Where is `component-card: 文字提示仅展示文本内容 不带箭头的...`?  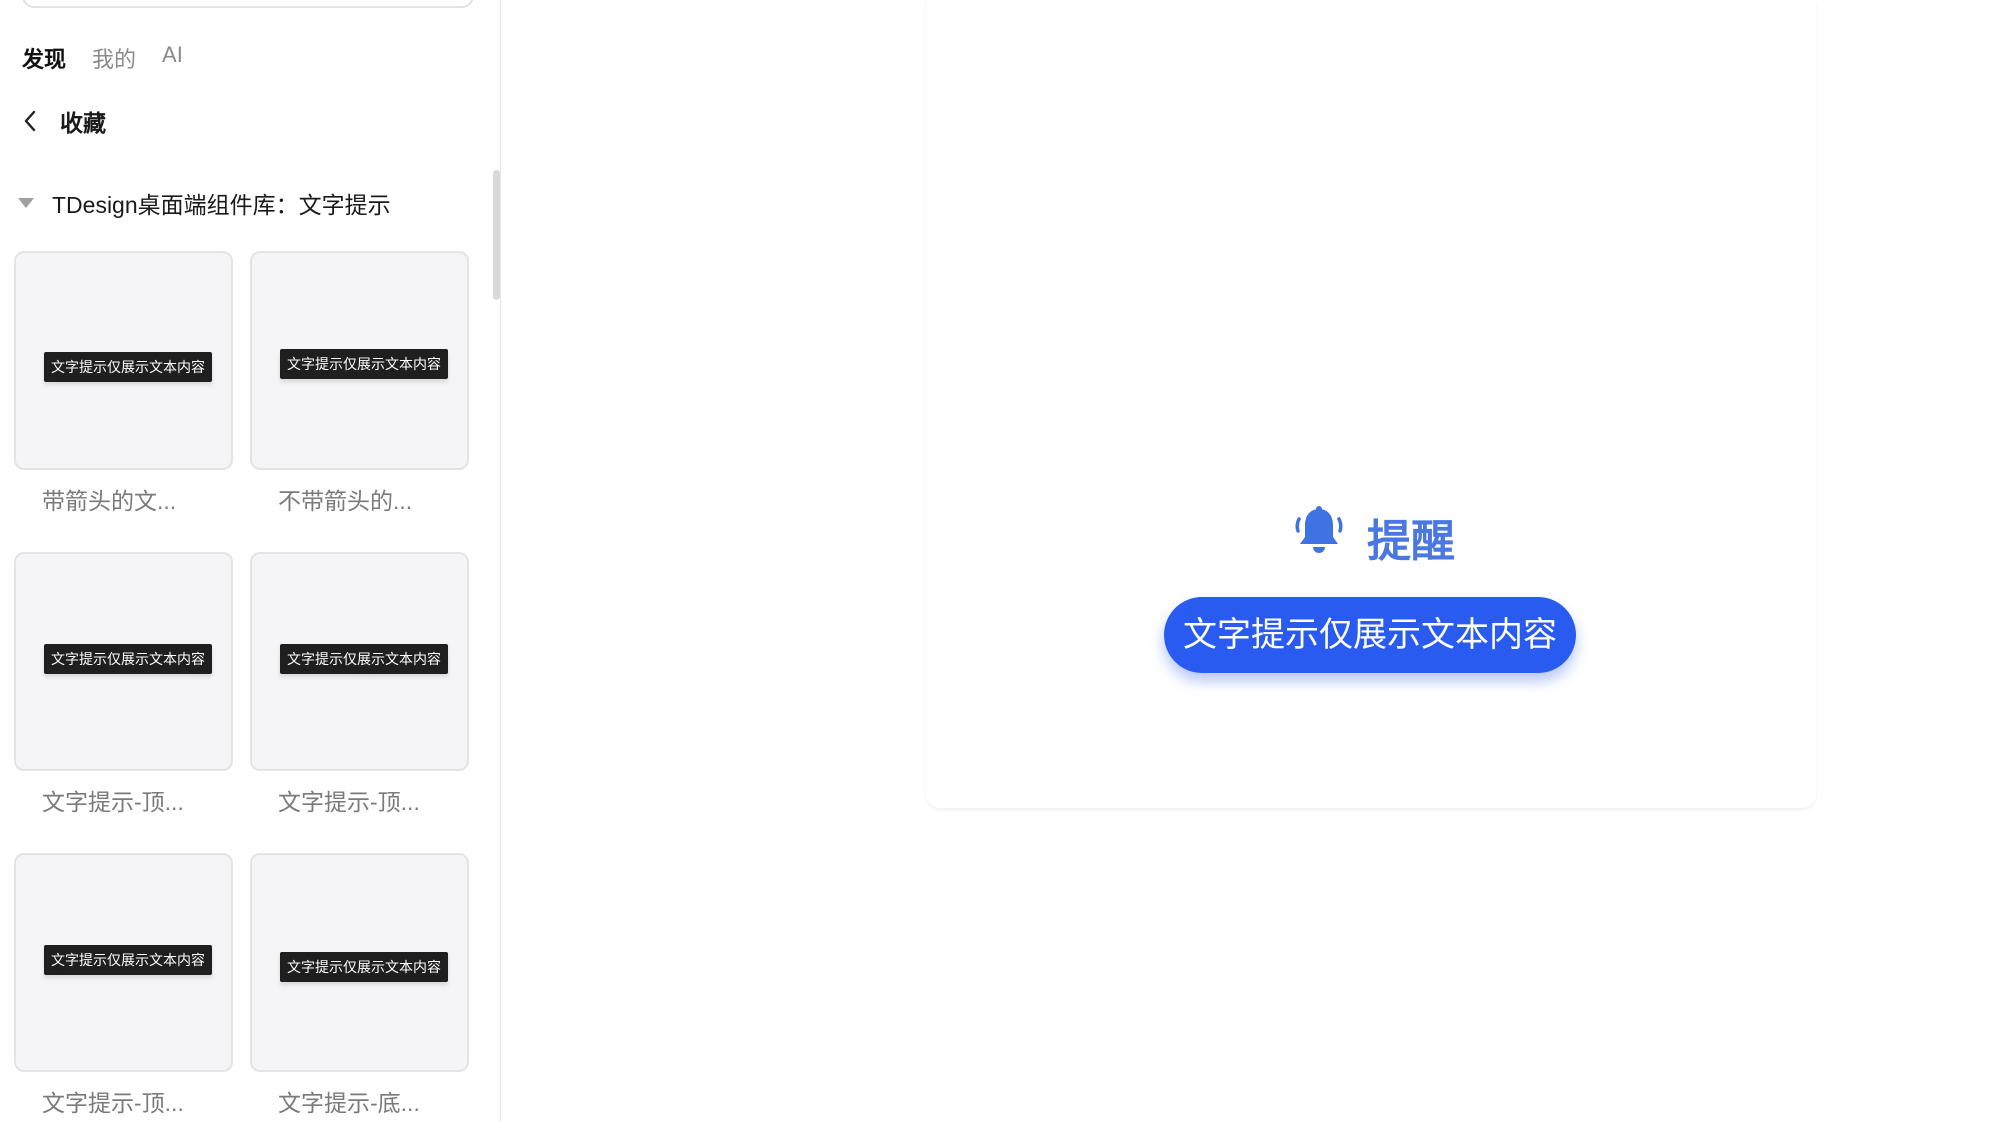 component-card: 文字提示仅展示文本内容 不带箭头的... is located at coordinates (359, 383).